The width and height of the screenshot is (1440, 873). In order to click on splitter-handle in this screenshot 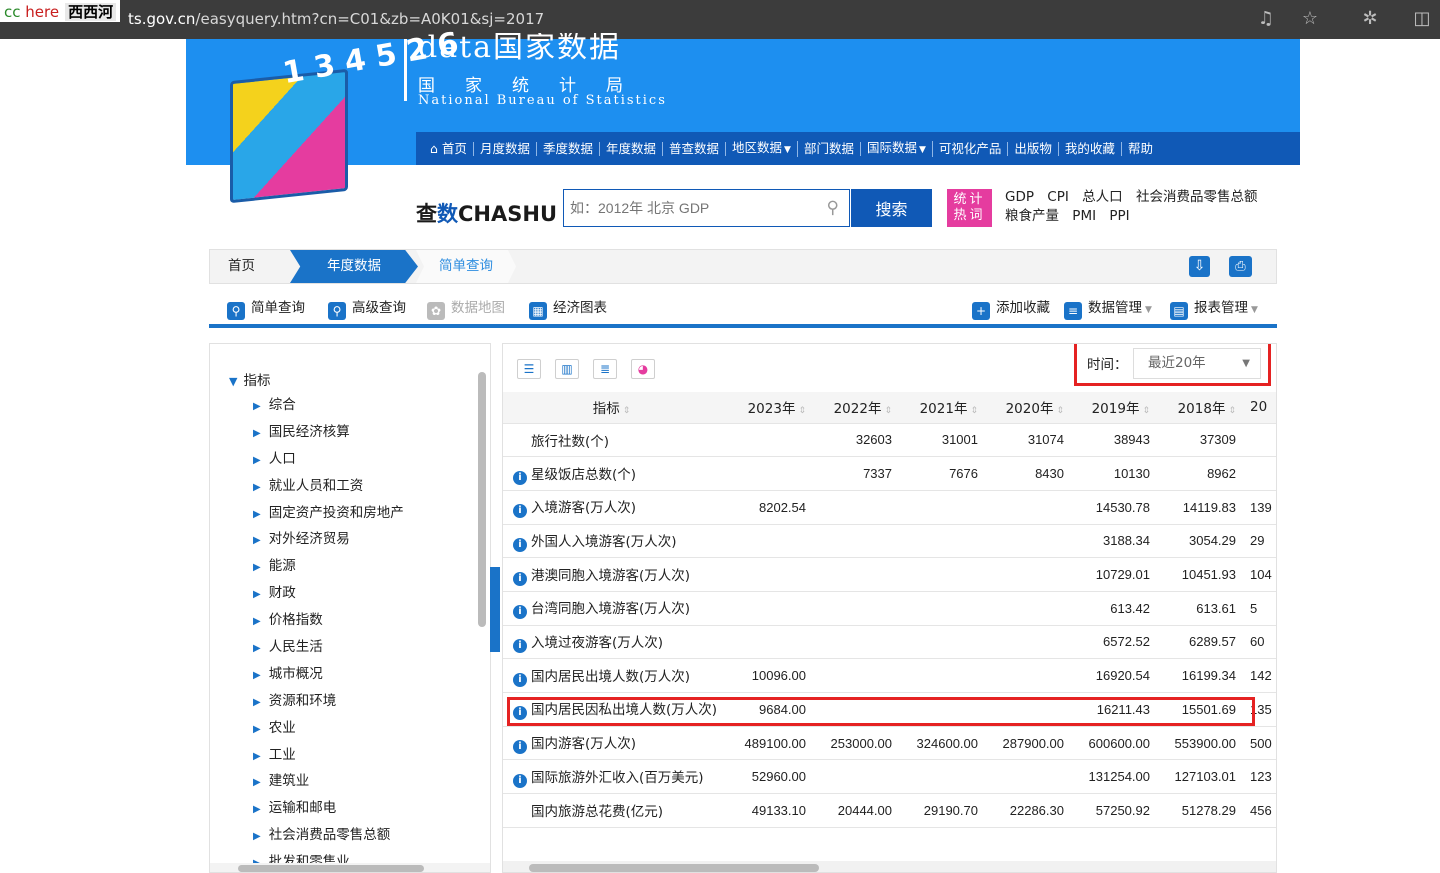, I will do `click(495, 609)`.